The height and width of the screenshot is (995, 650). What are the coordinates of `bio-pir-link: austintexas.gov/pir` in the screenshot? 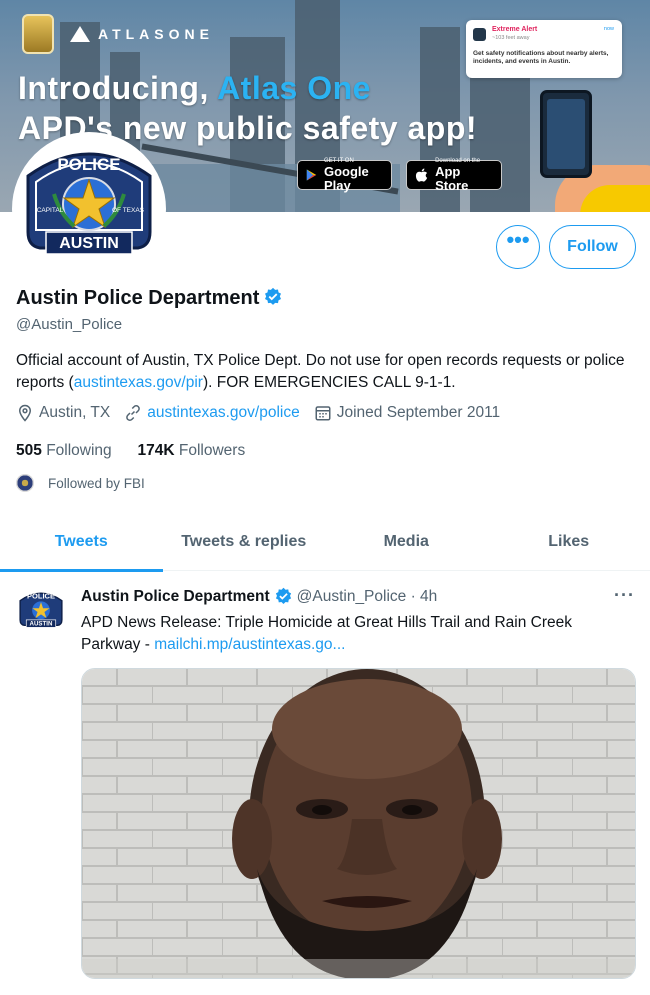 It's located at (138, 382).